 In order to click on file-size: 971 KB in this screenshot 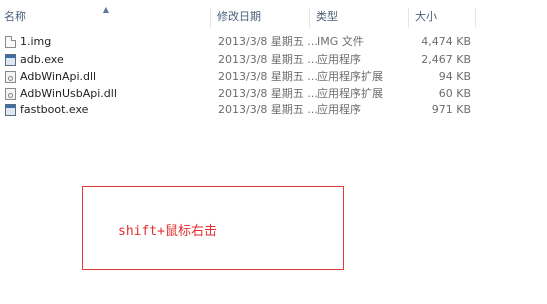, I will do `click(451, 109)`.